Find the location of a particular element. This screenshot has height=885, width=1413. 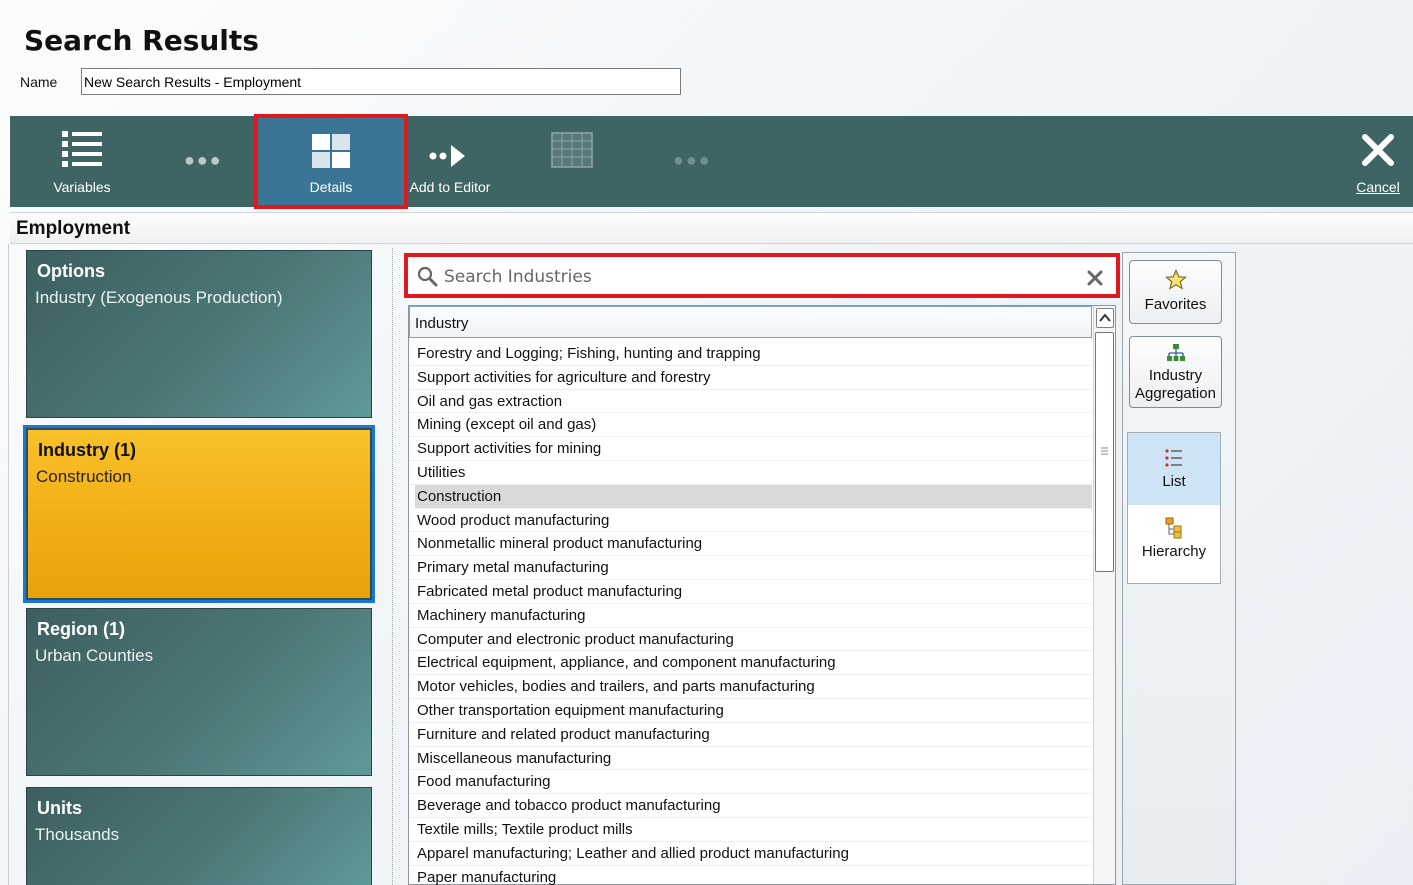

list-icon is located at coordinates (82, 149).